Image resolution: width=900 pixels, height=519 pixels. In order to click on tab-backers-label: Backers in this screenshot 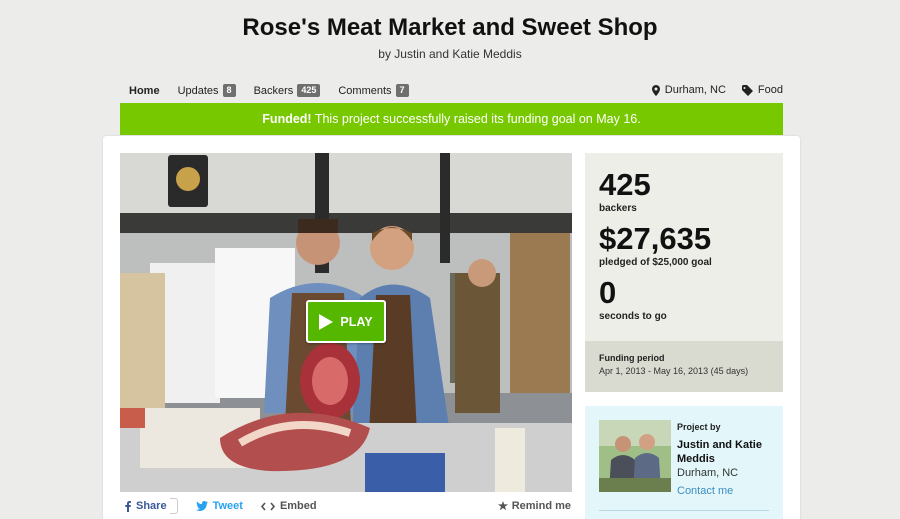, I will do `click(273, 90)`.